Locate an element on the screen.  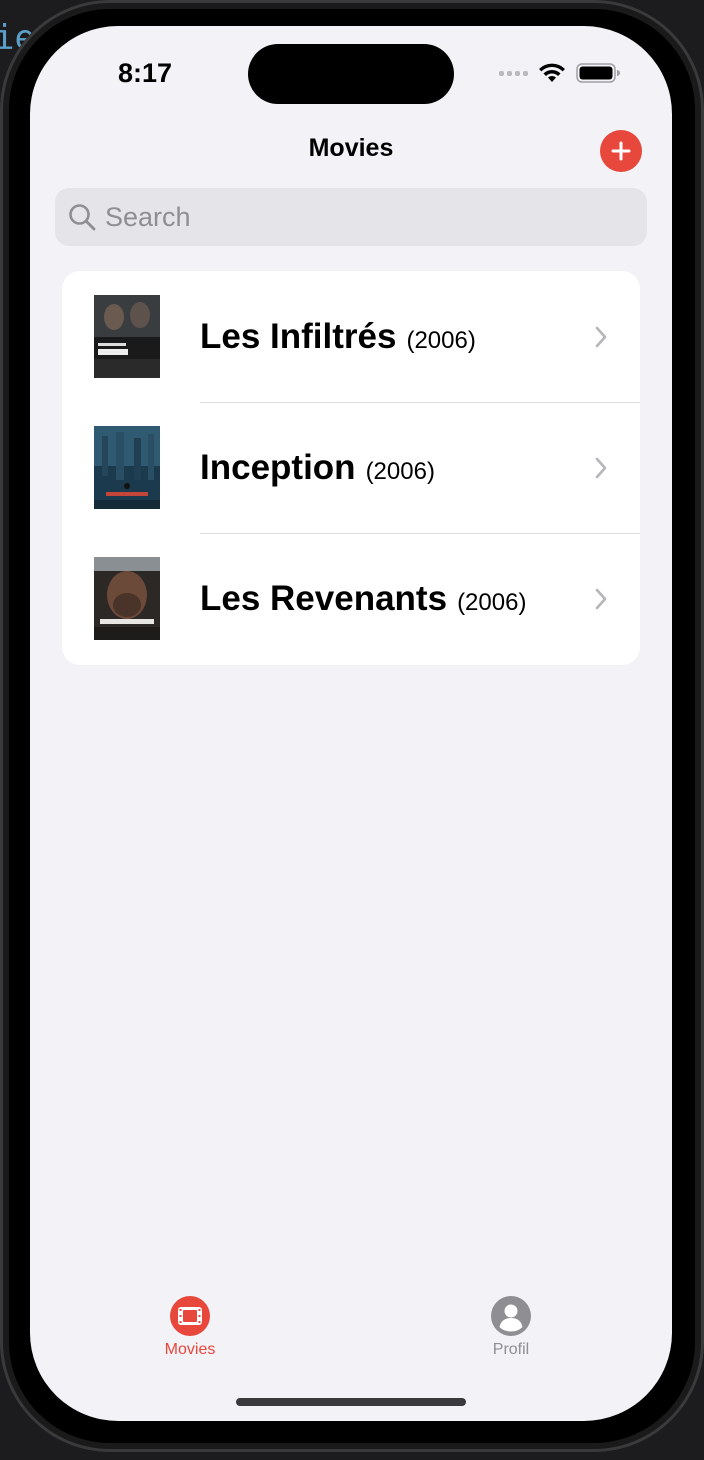
search-bar is located at coordinates (351, 217).